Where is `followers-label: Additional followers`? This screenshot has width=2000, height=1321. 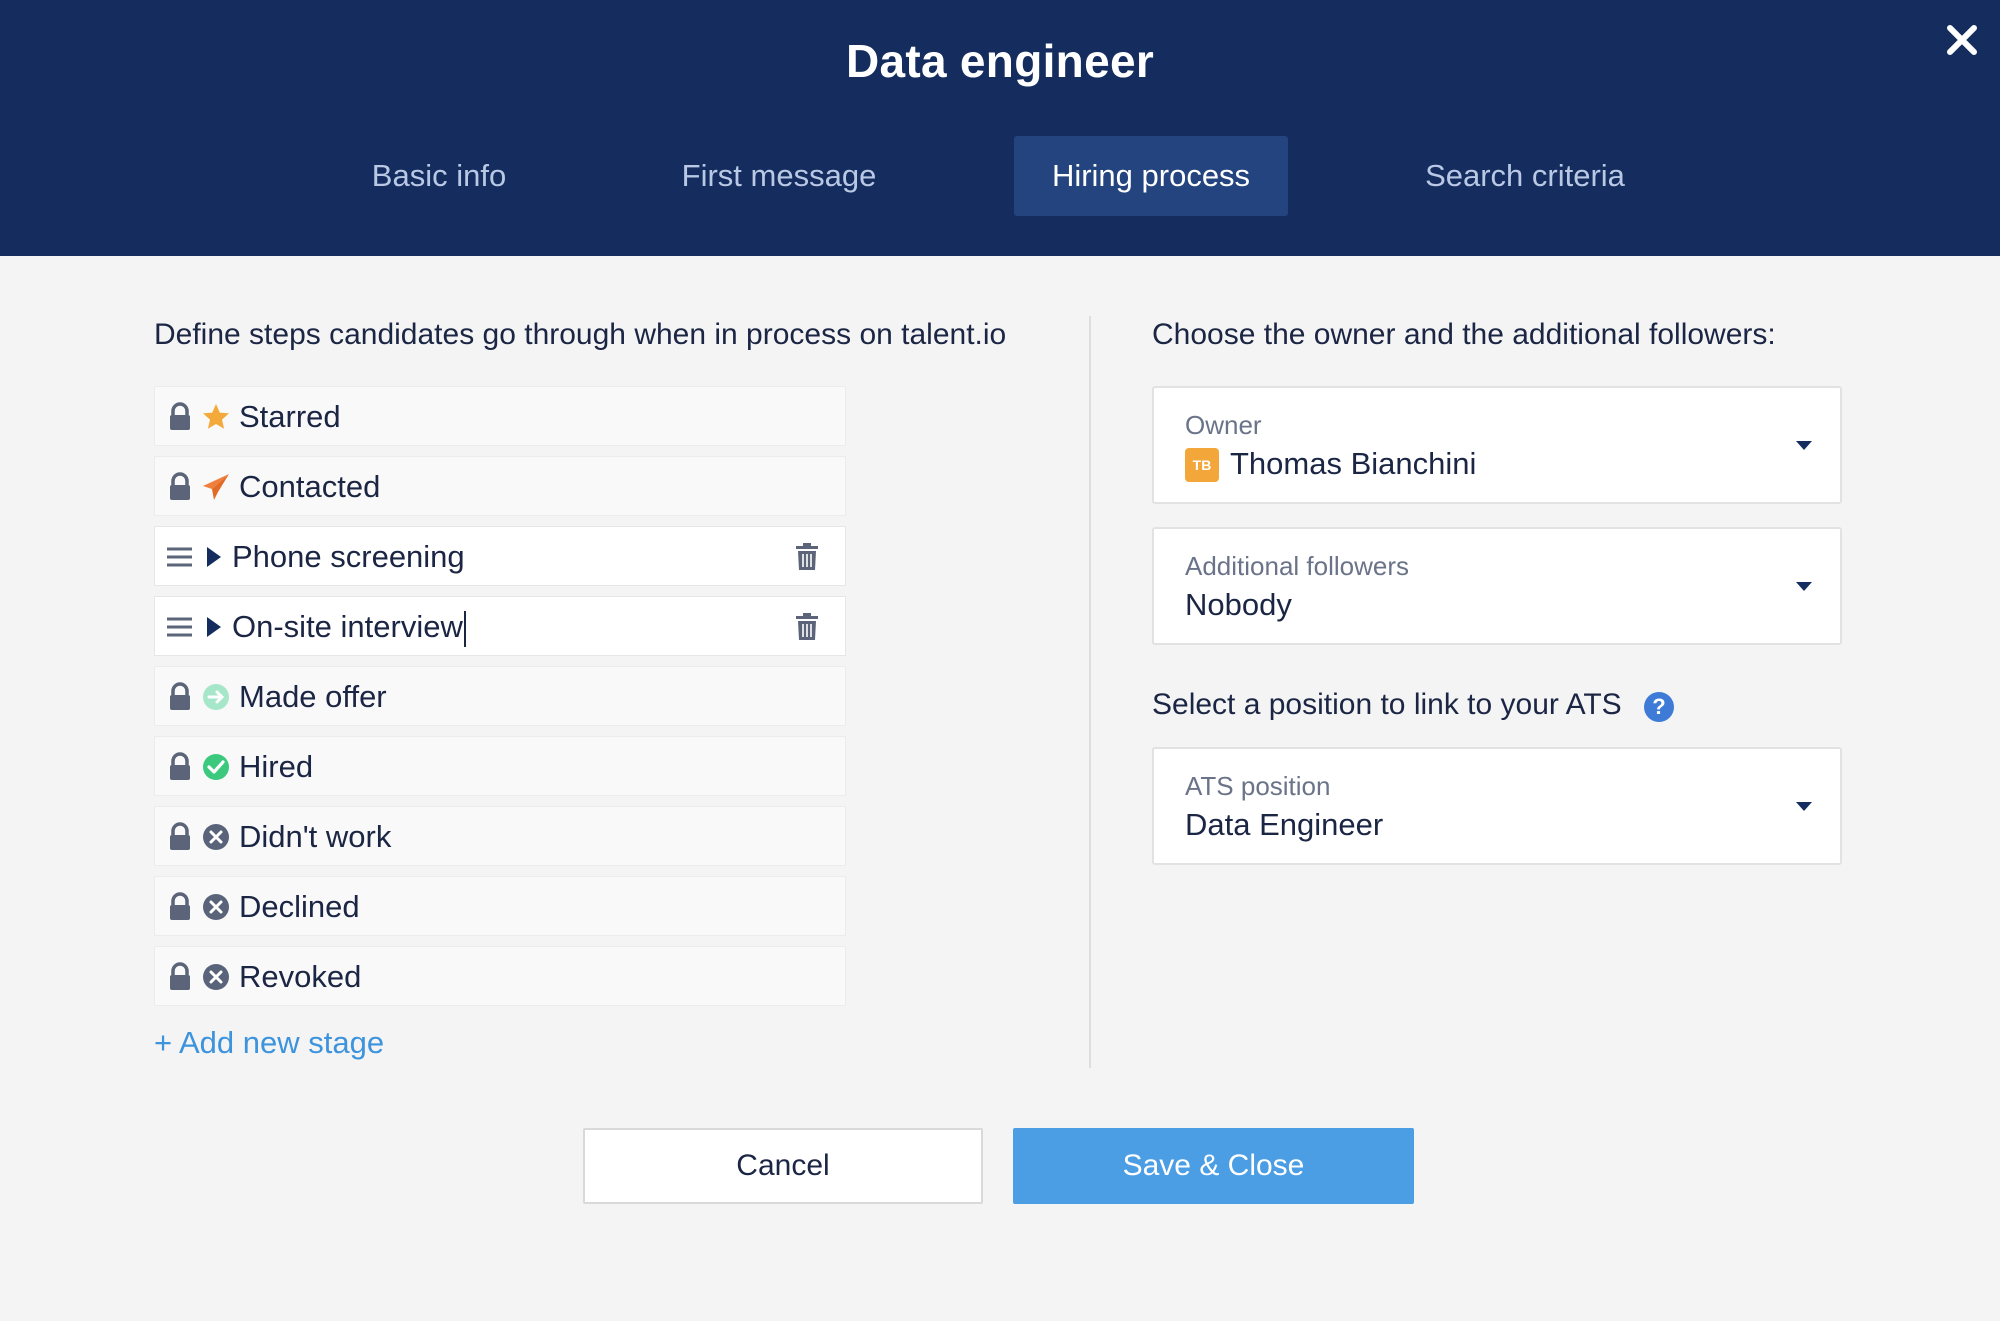 followers-label: Additional followers is located at coordinates (1297, 566).